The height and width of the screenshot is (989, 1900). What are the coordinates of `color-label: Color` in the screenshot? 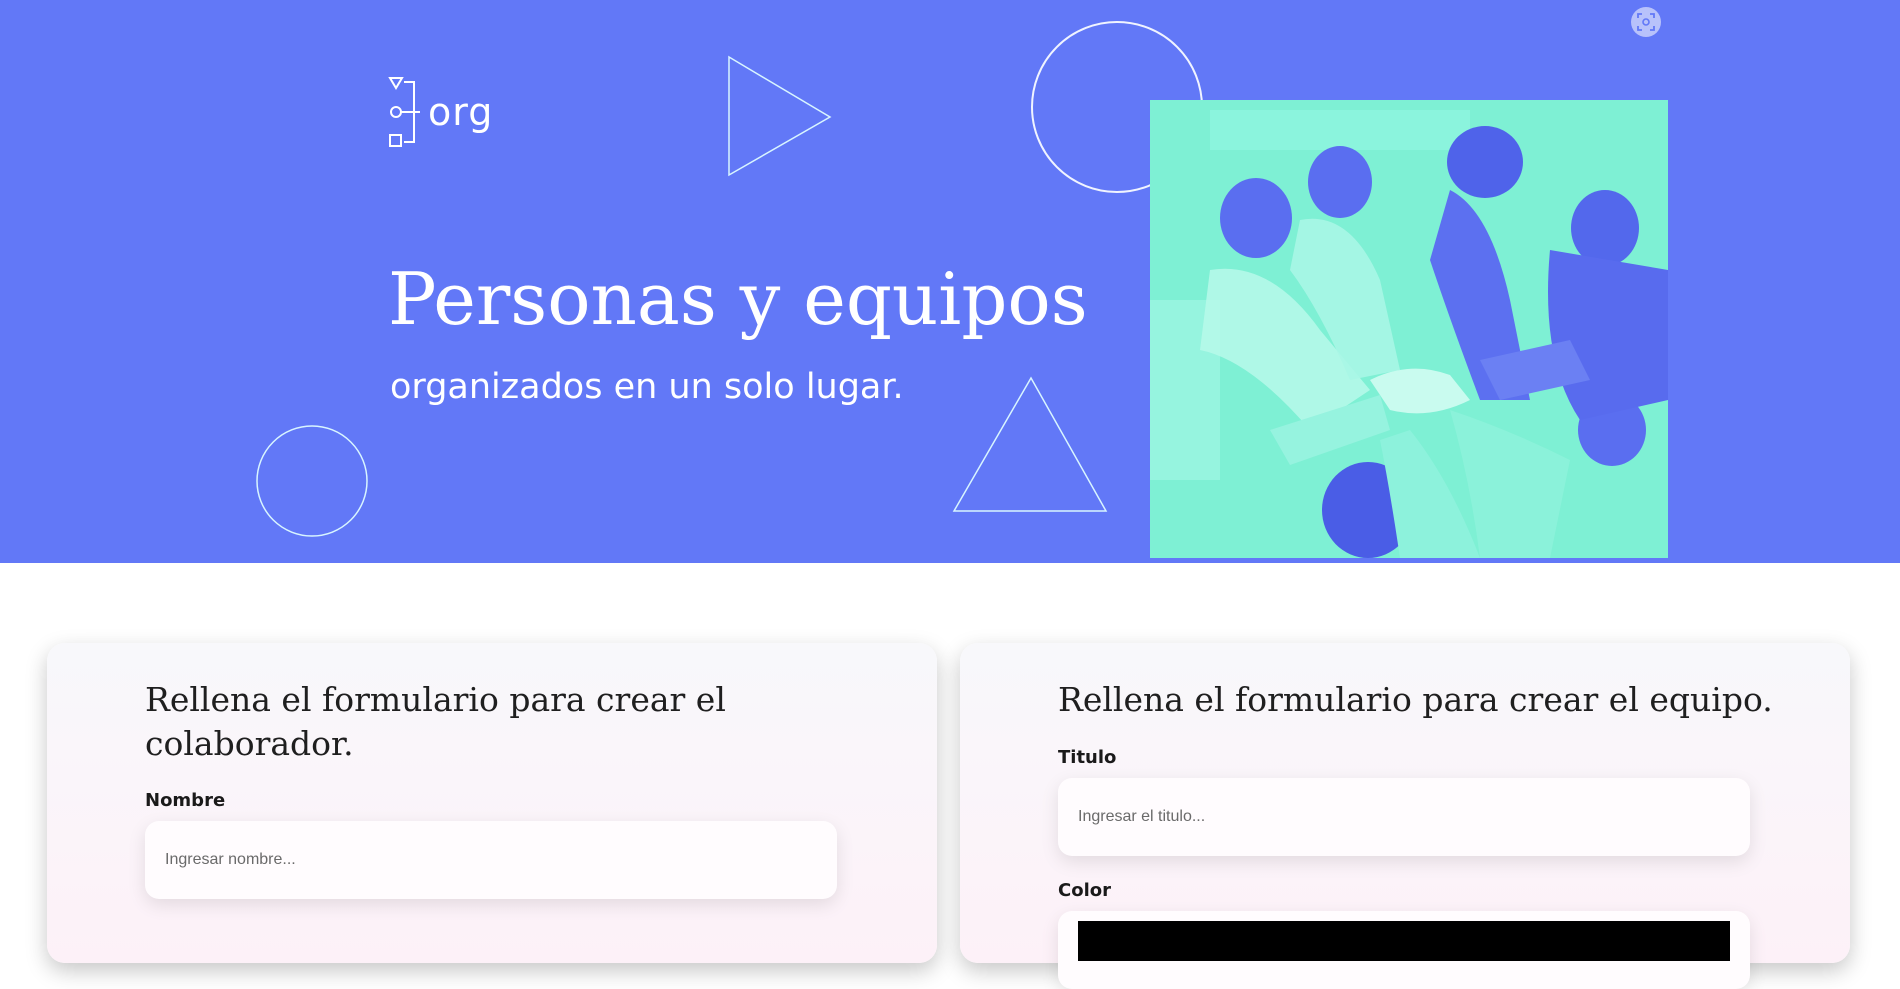 It's located at (1084, 890).